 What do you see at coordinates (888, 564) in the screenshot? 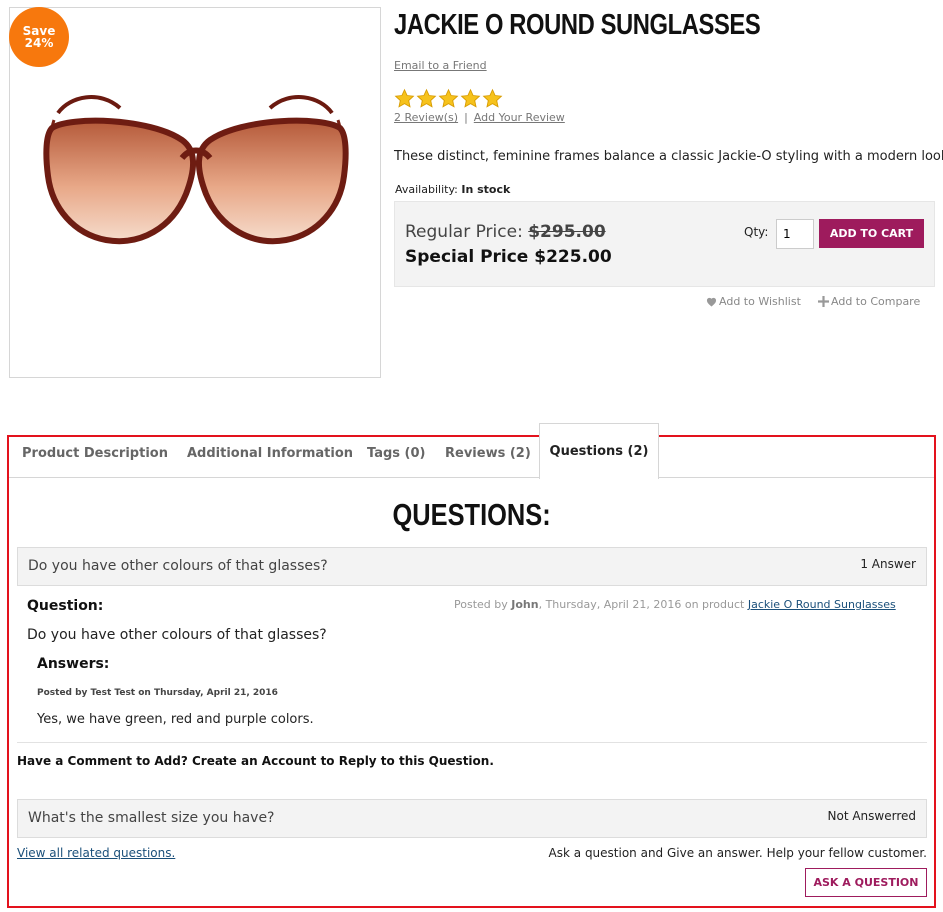
I see `answer-count: 1 Answer` at bounding box center [888, 564].